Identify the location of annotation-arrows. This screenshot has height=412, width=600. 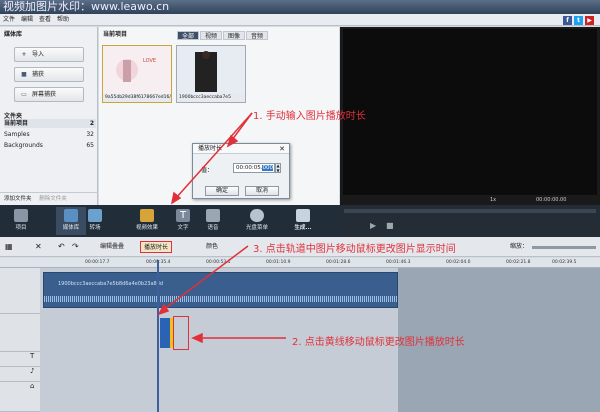
(221, 228).